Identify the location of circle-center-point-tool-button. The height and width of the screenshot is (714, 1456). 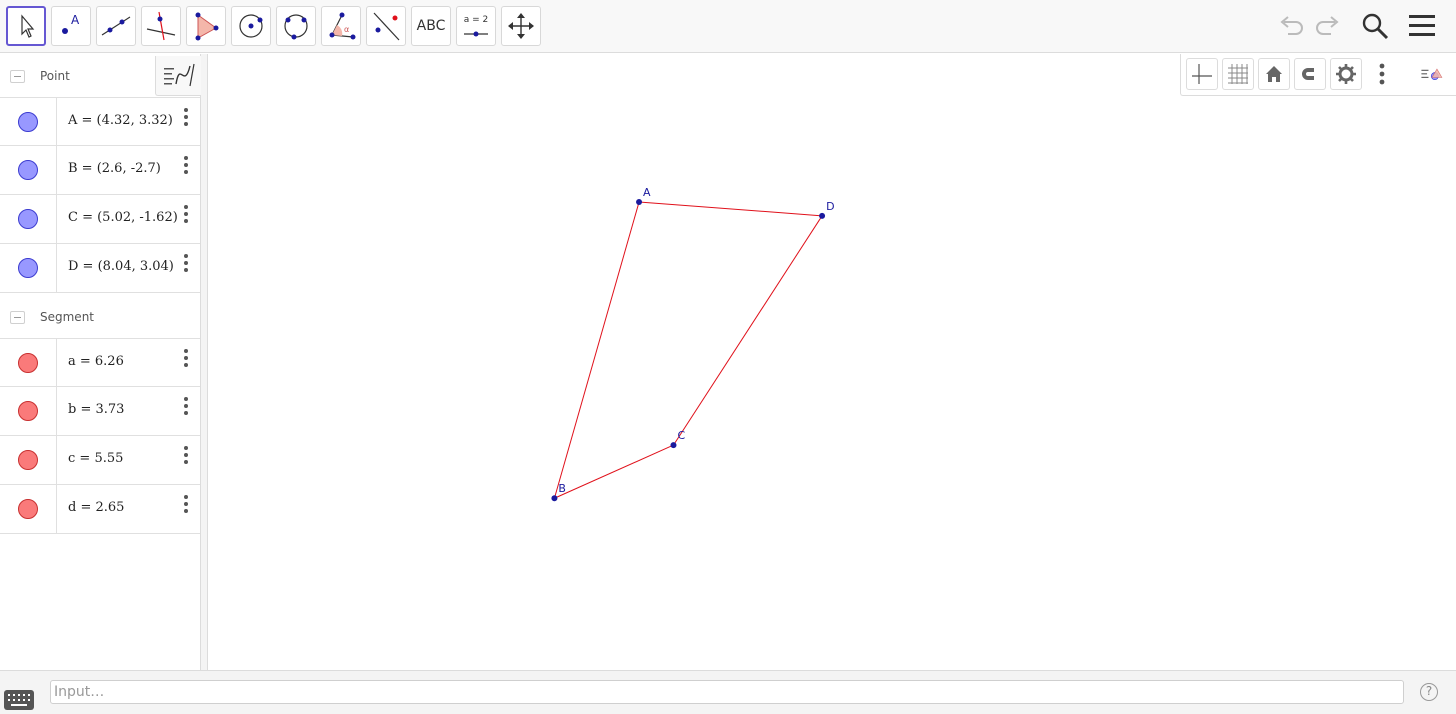
(251, 26).